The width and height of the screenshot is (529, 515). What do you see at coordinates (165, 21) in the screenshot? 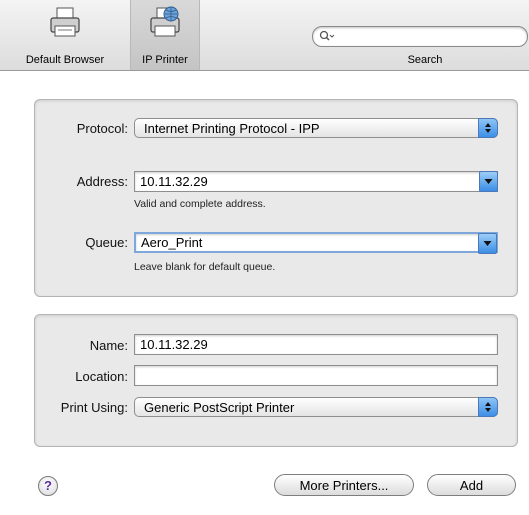
I see `network-printer-icon` at bounding box center [165, 21].